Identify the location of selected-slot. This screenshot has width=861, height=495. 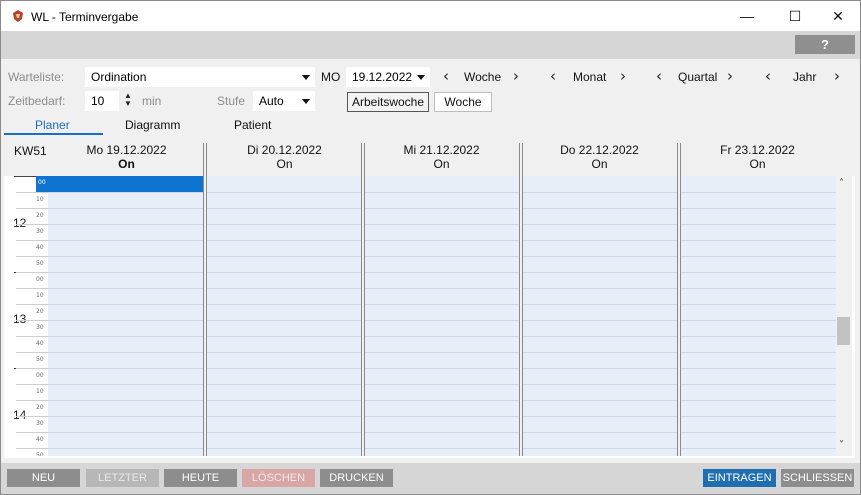
(125, 184).